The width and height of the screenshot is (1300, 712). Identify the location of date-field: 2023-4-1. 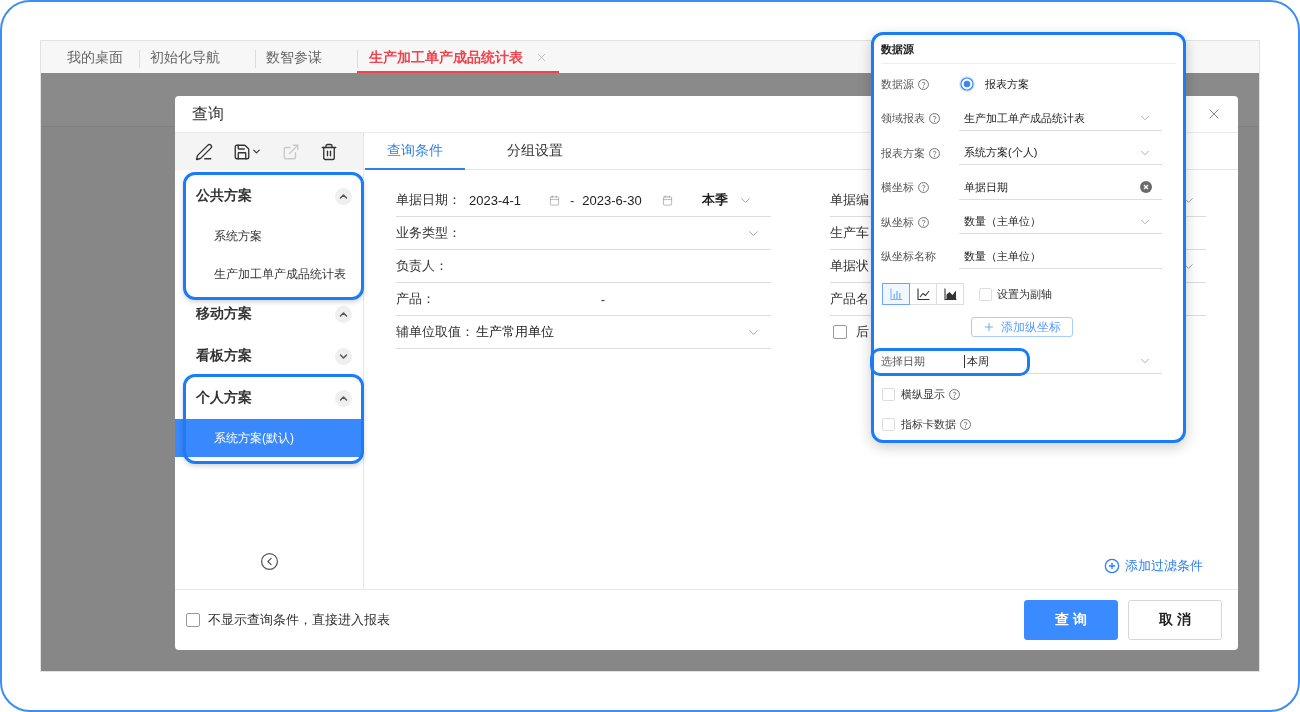
(515, 200).